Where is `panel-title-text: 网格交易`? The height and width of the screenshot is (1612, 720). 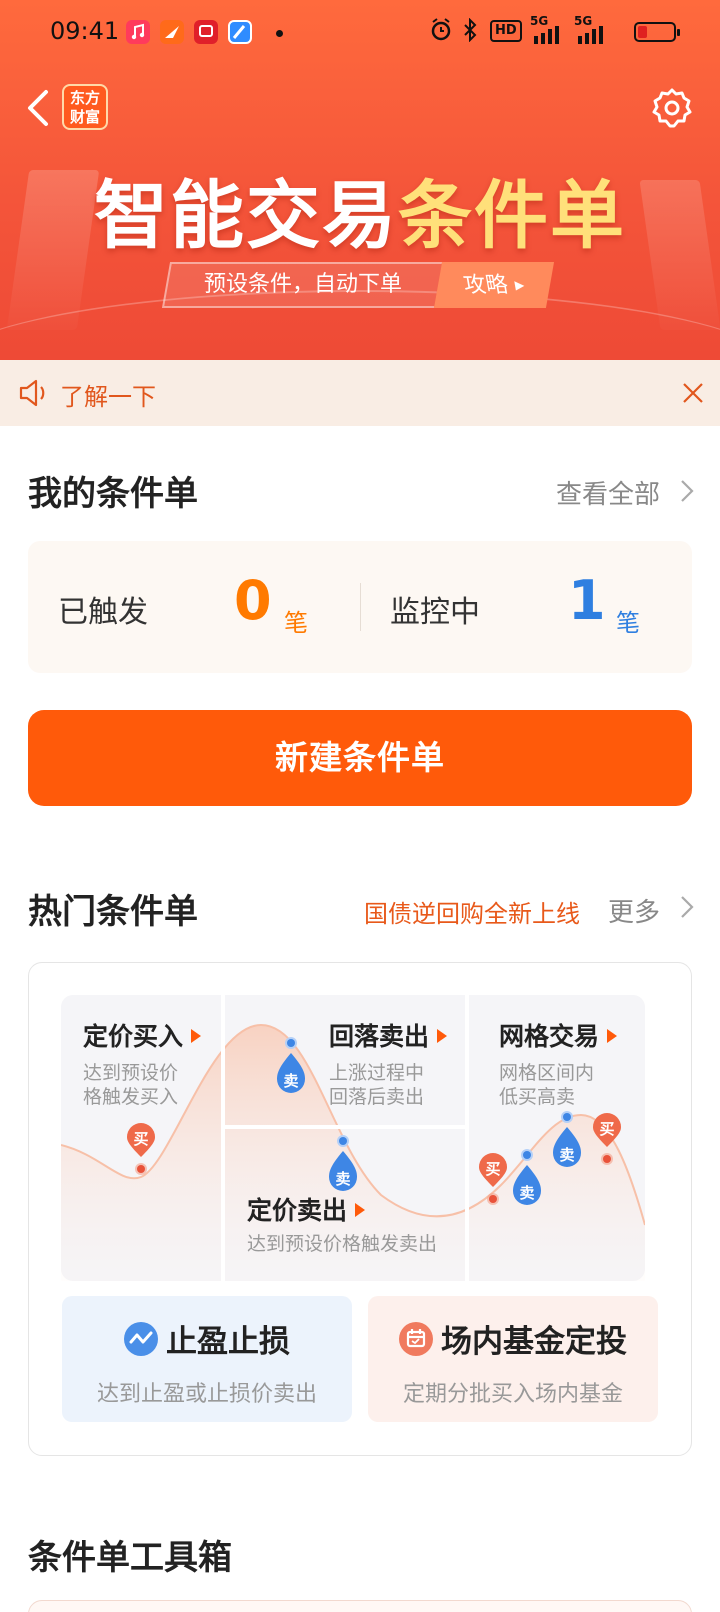 panel-title-text: 网格交易 is located at coordinates (549, 1036).